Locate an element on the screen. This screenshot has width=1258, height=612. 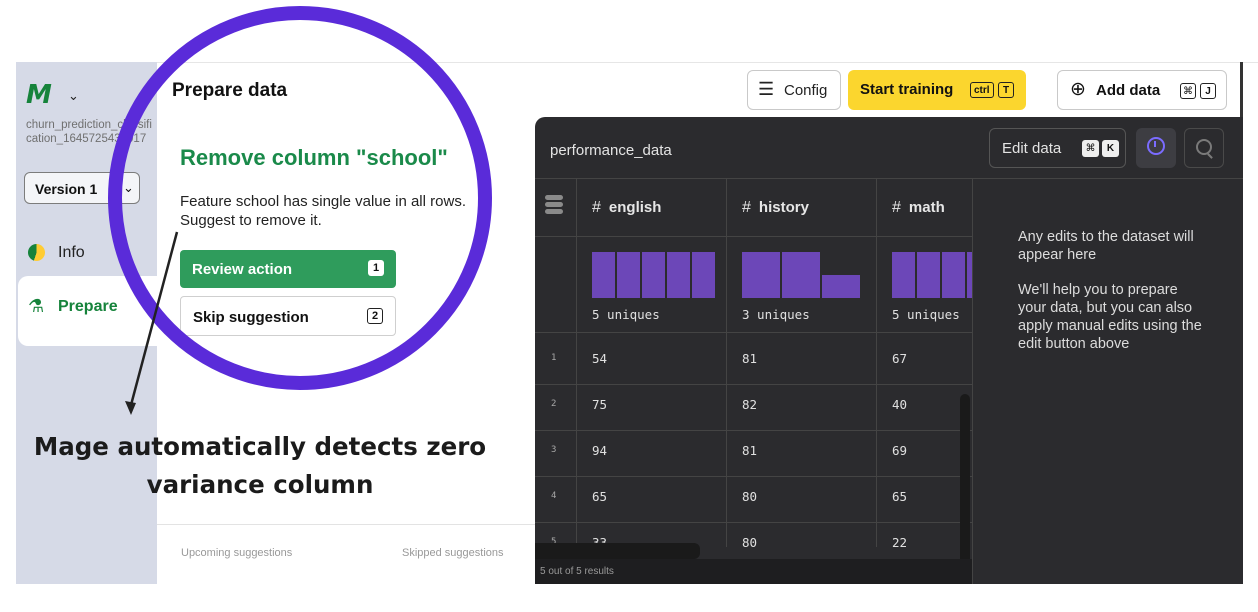
add-data-button: ⊕ Add data ⌘ J is located at coordinates (1142, 90).